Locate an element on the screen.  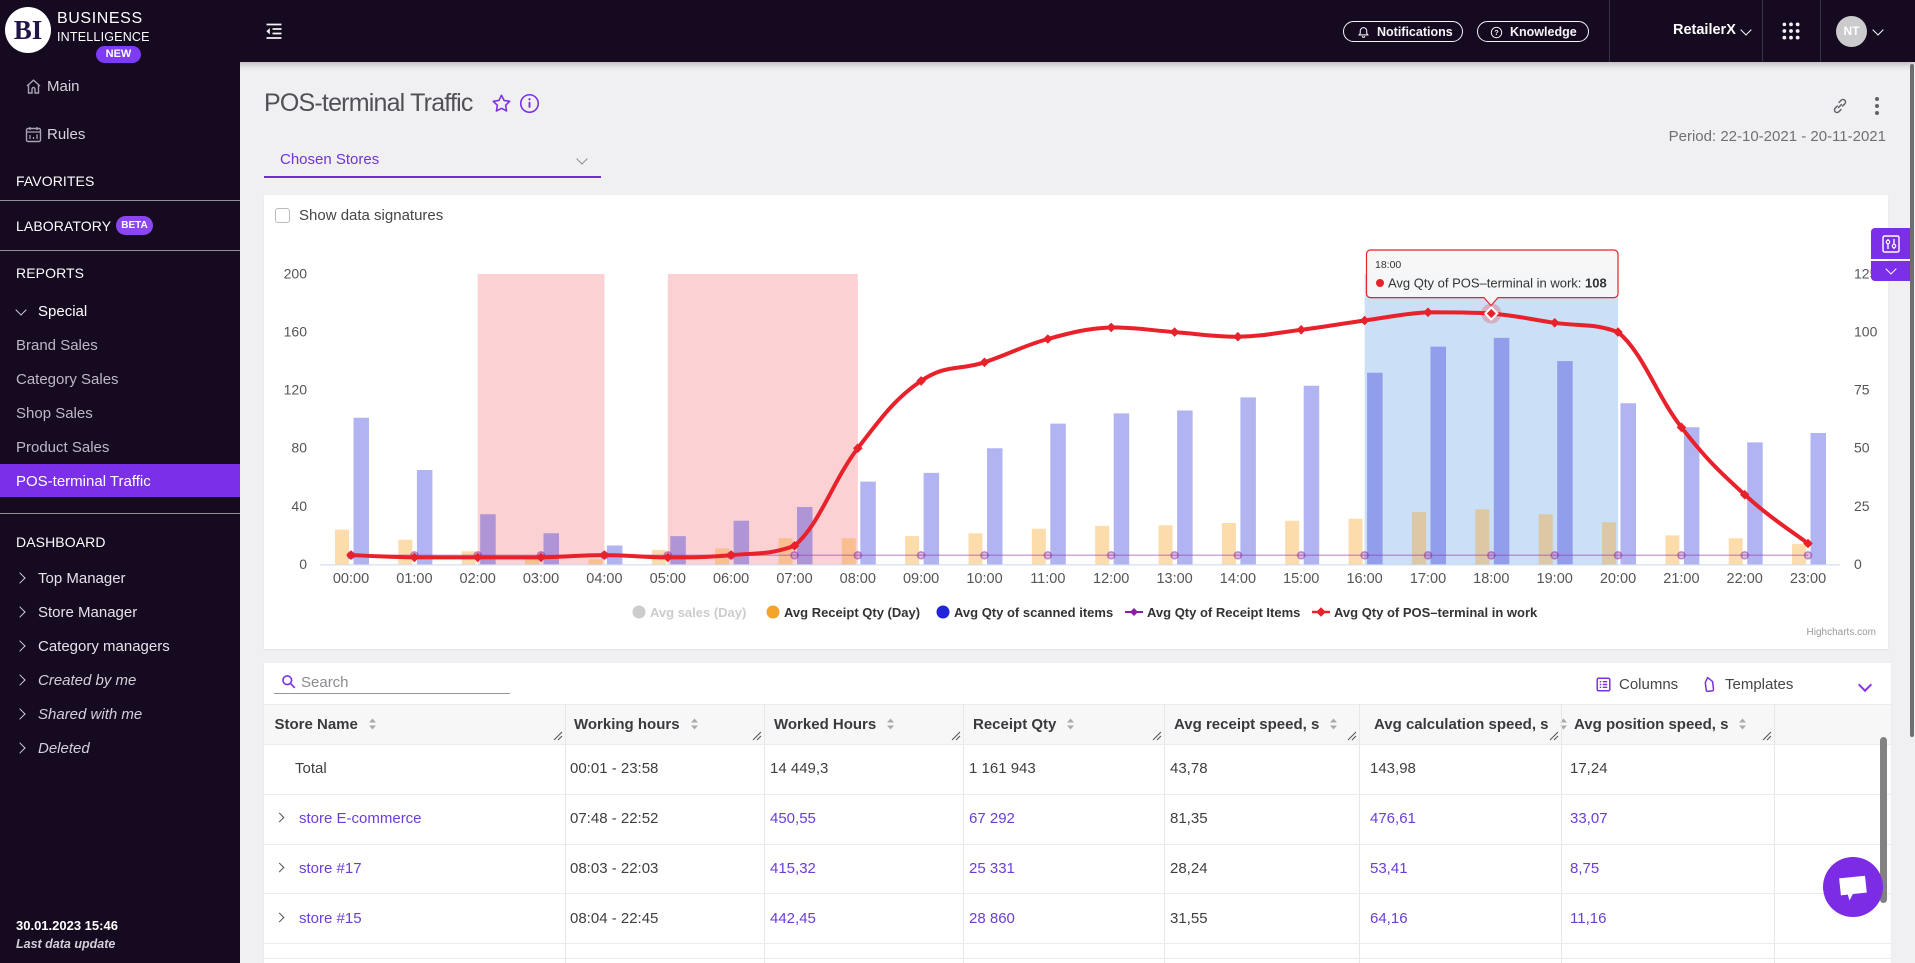
svg-text:Avg Qty of POS–terminal in wor: Avg Qty of POS–terminal in work is located at coordinates (1436, 612).